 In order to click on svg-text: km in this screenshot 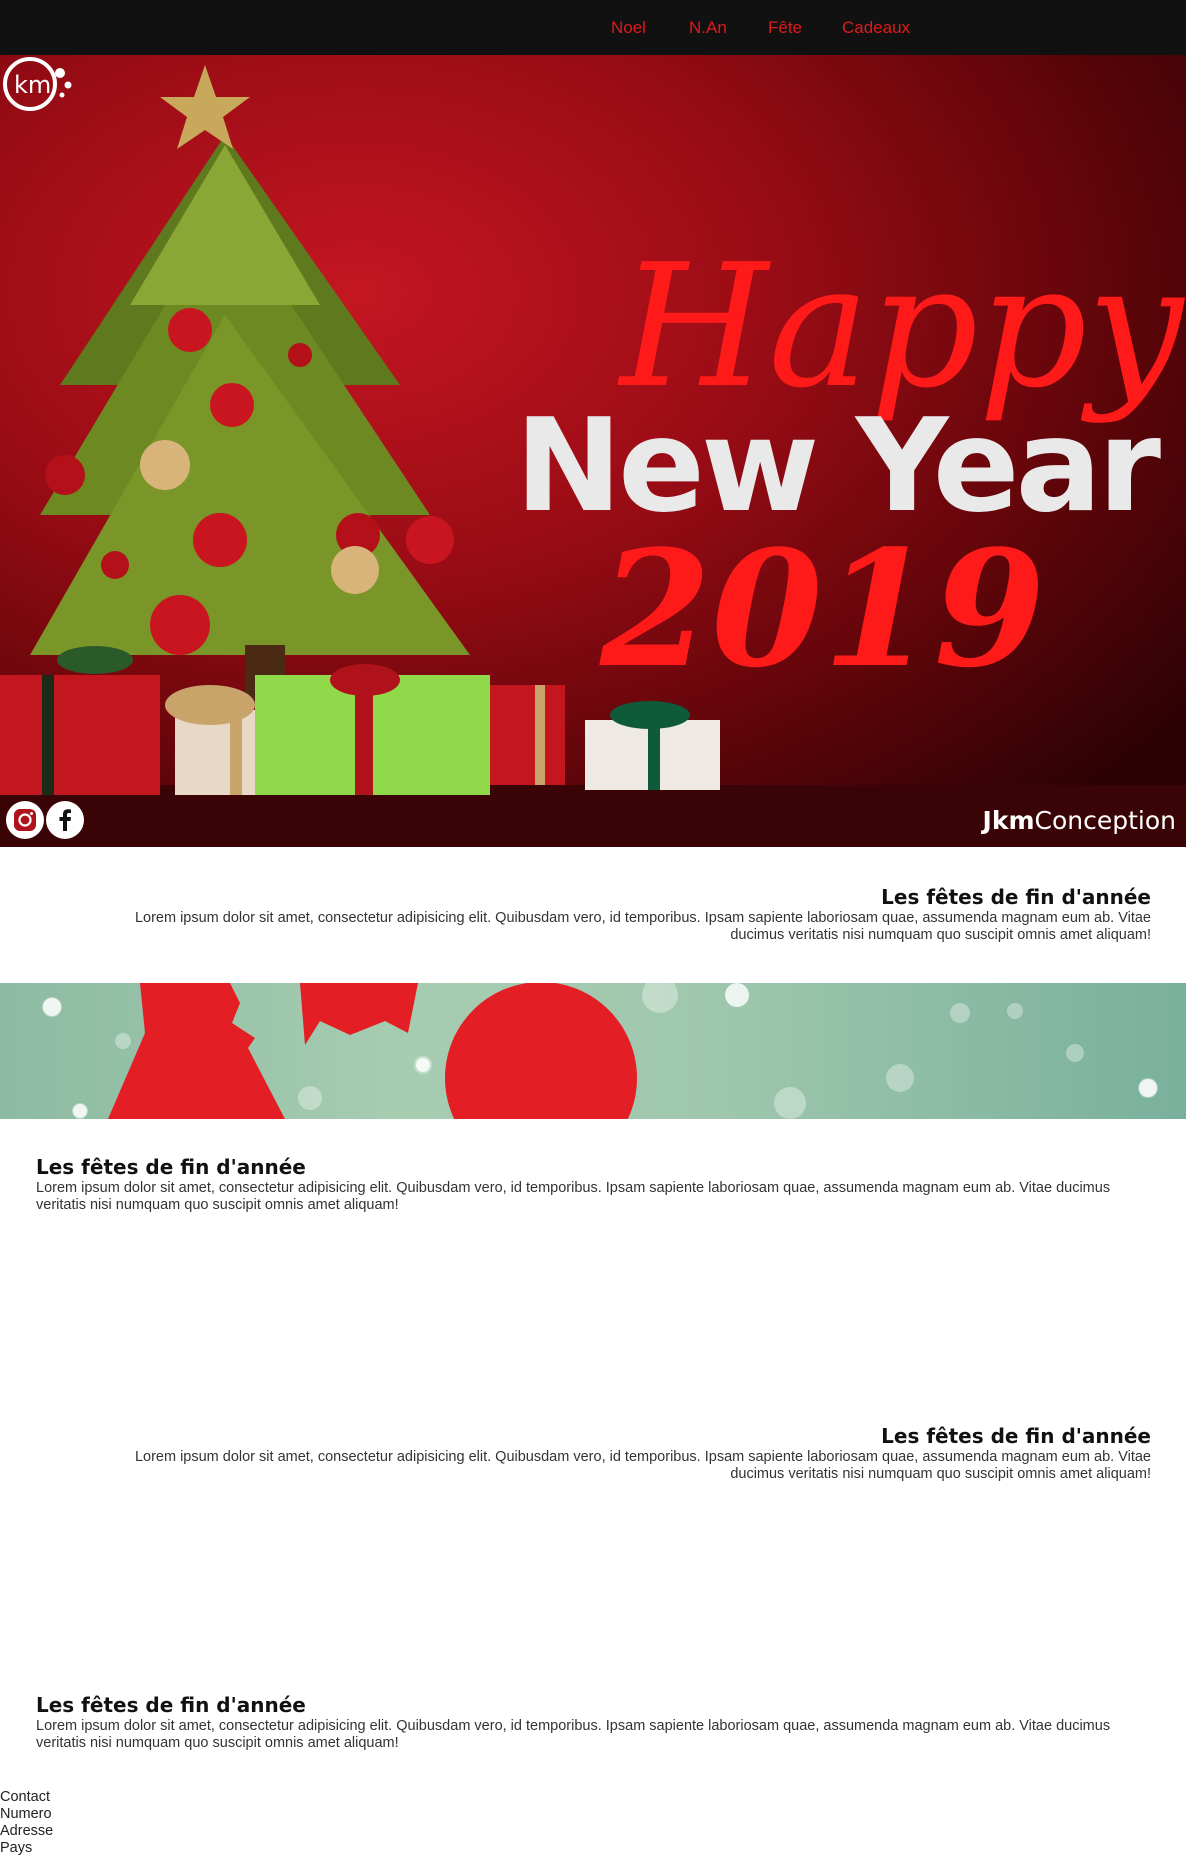, I will do `click(32, 85)`.